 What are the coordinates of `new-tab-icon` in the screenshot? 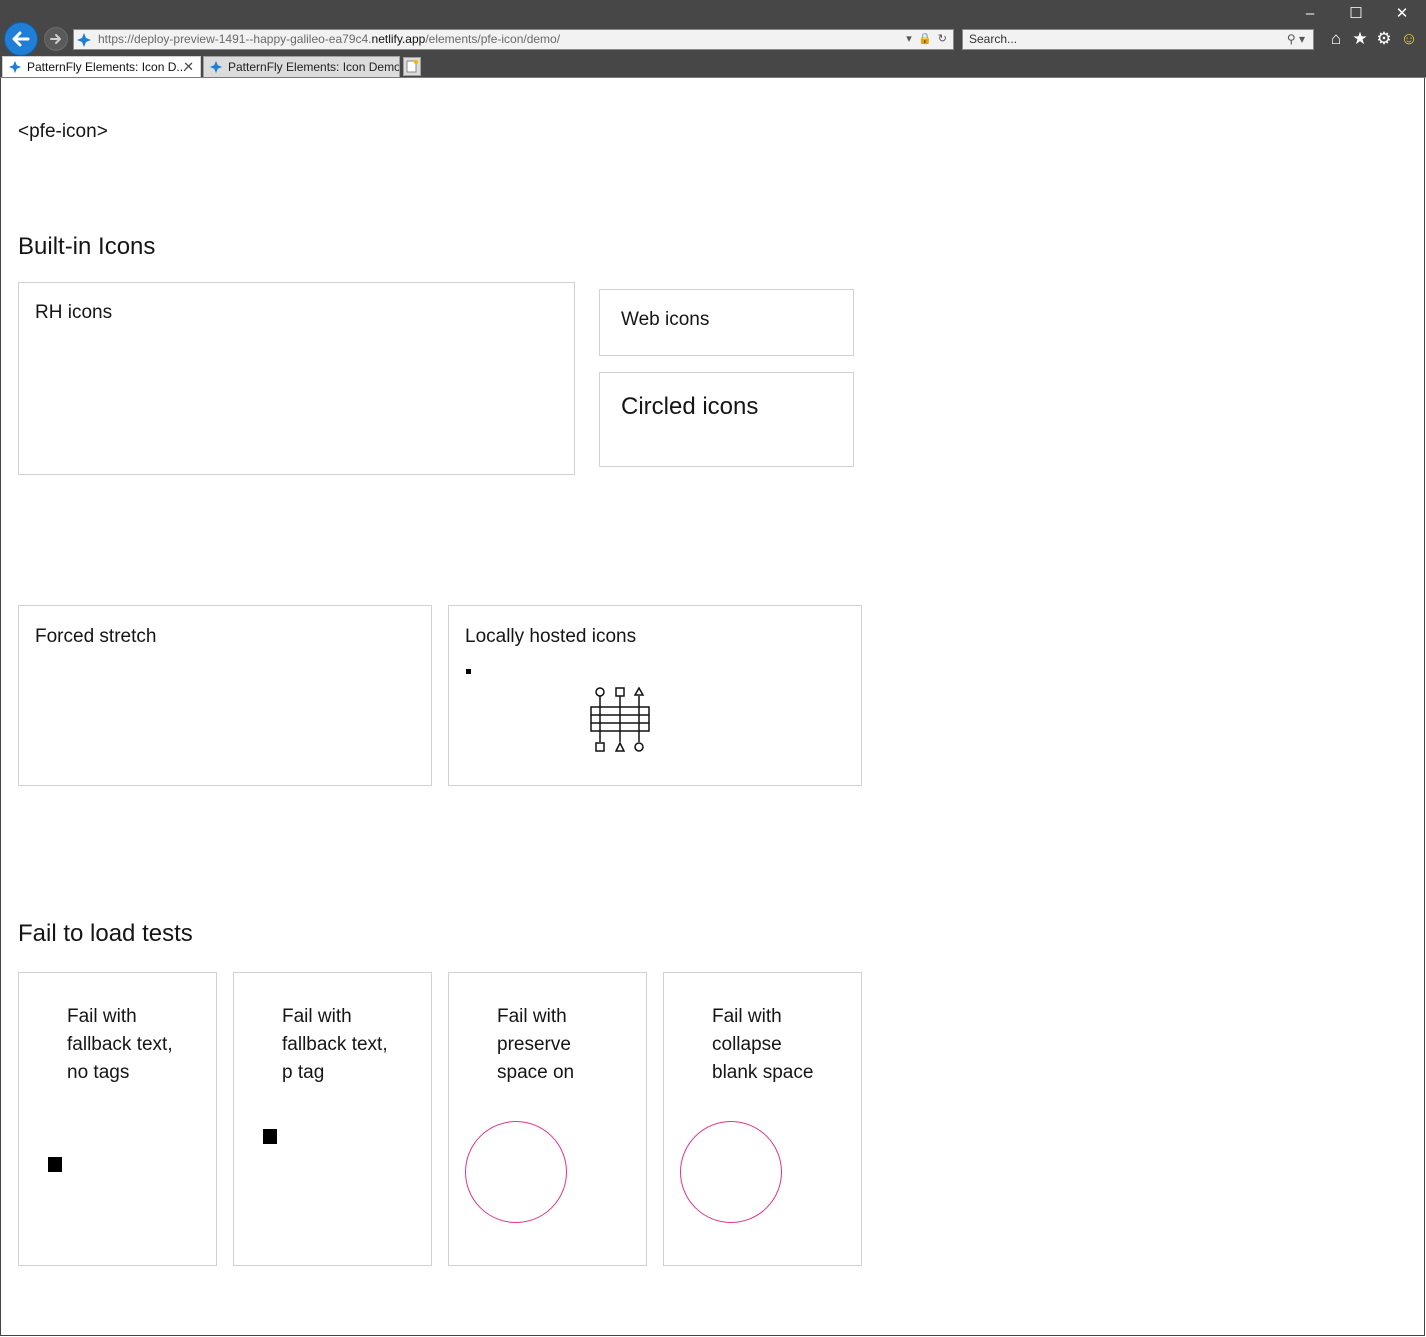 It's located at (412, 66).